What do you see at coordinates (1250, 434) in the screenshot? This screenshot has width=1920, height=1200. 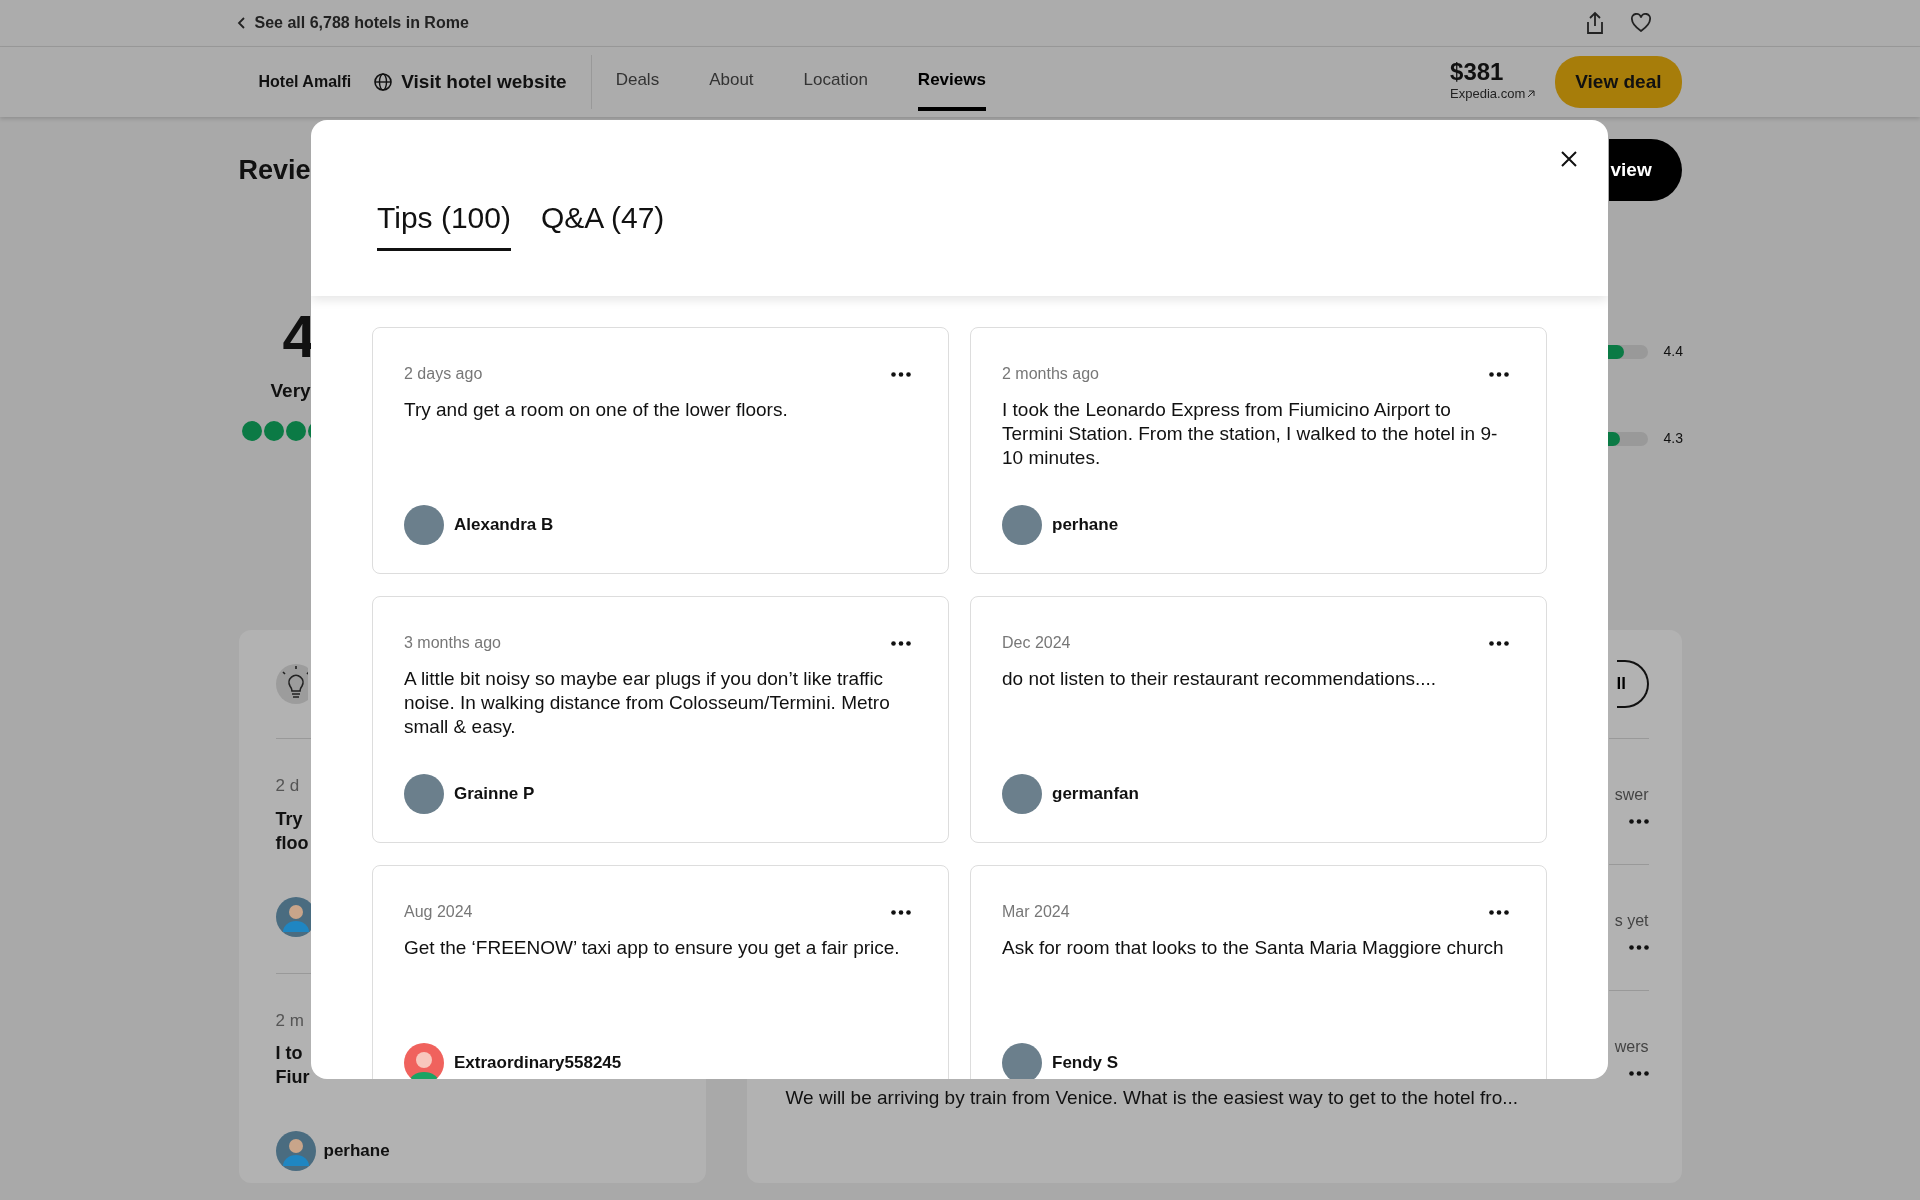 I see `tip-text: I took the Leonardo Express from Fiumicino Airport to Termini Station. From the station, I walked to the hotel in 9-10 minutes.` at bounding box center [1250, 434].